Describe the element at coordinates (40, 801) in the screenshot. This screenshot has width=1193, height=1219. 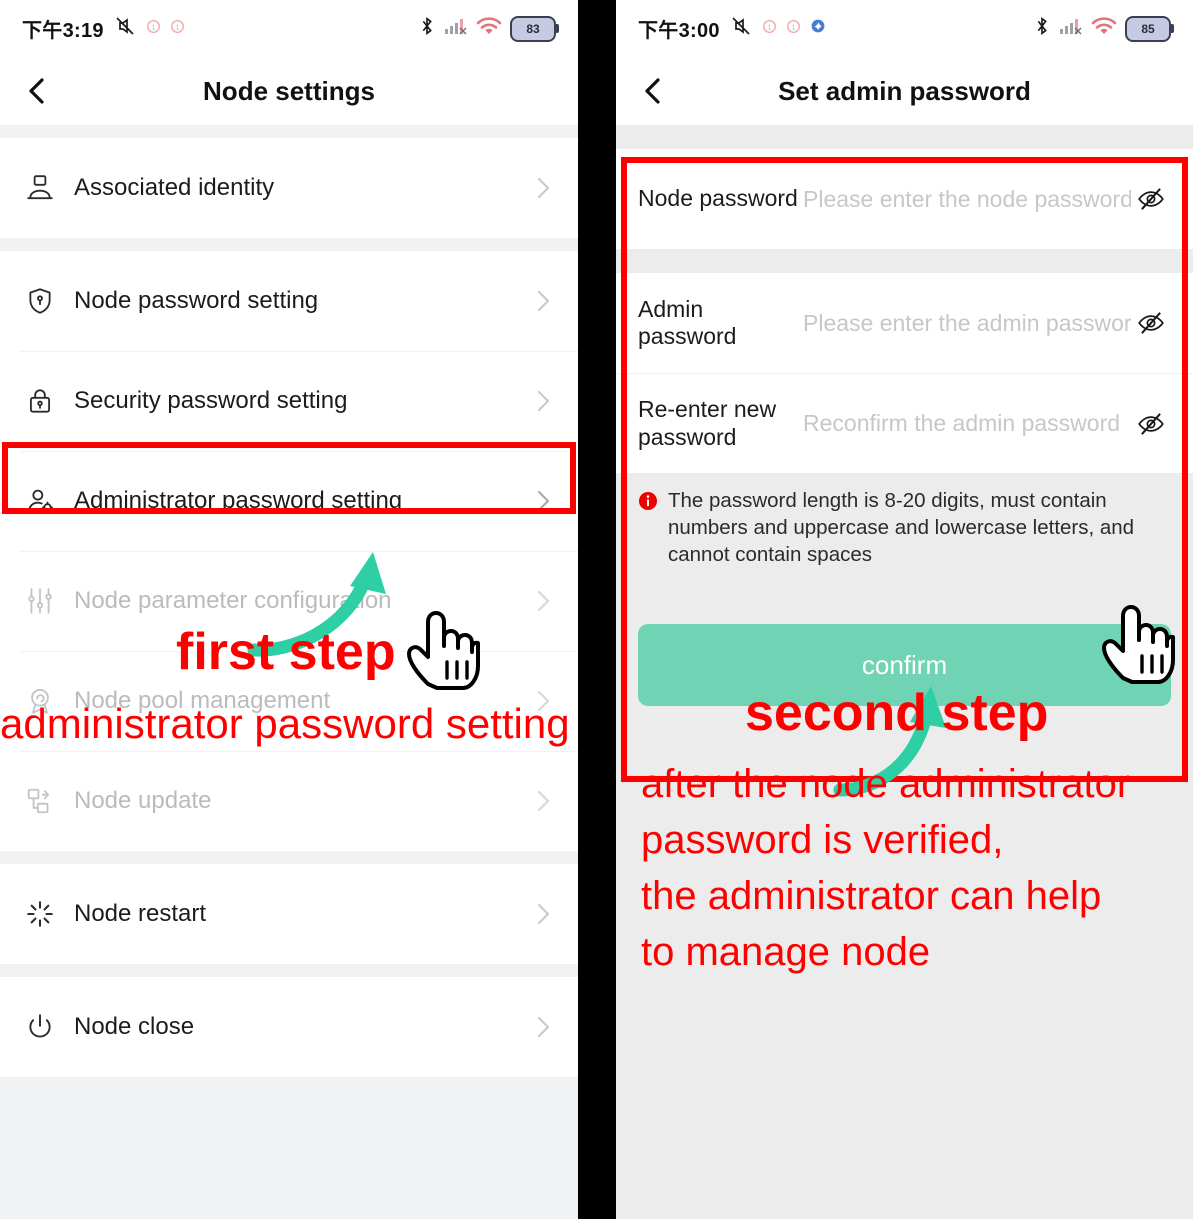
I see `sitemap-icon` at that location.